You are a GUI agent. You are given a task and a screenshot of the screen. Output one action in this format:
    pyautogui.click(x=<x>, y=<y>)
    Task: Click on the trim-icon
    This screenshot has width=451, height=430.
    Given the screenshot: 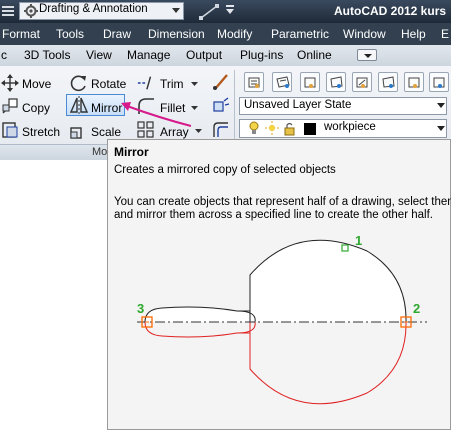 What is the action you would take?
    pyautogui.click(x=146, y=83)
    